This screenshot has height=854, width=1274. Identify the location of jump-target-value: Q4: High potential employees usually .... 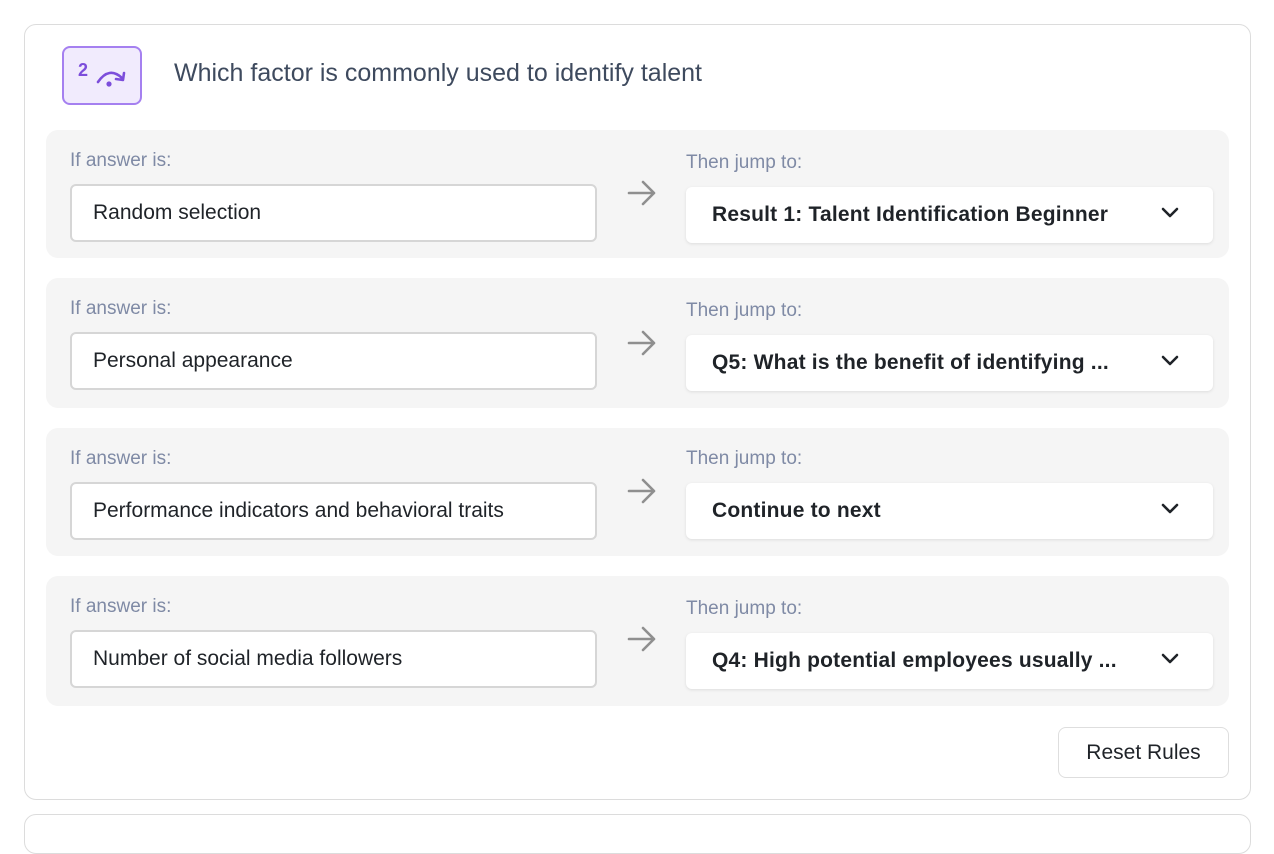
(914, 660).